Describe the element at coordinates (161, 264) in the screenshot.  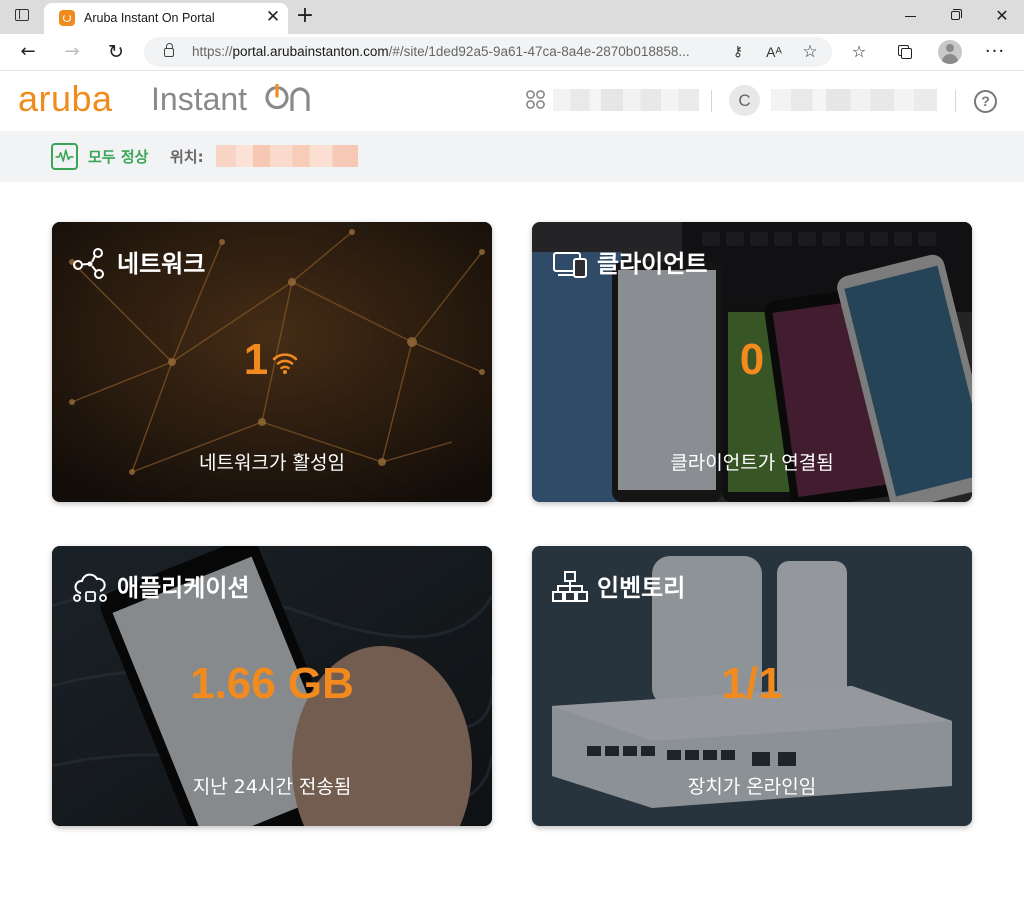
I see `network-card-title: 네트워크` at that location.